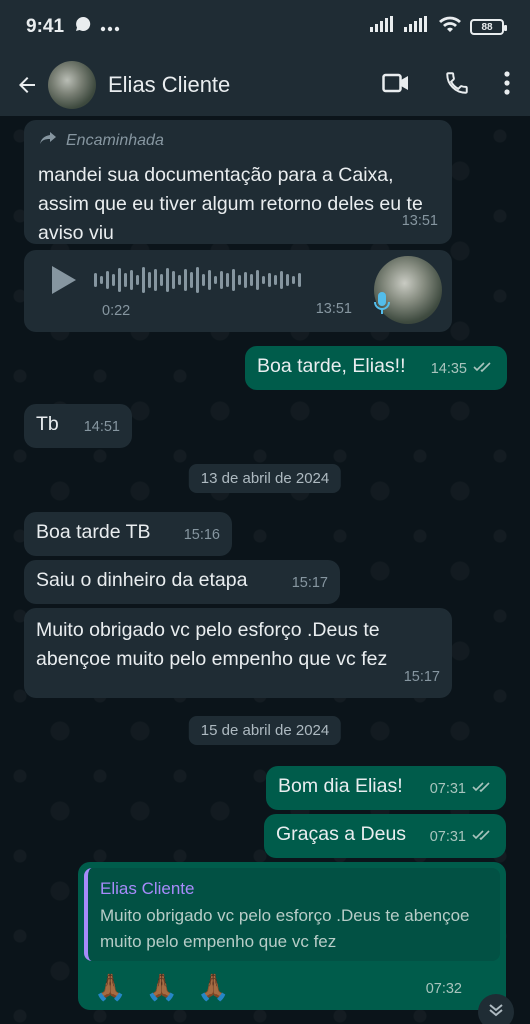 The width and height of the screenshot is (530, 1024). I want to click on scroll-down-button, so click(496, 1009).